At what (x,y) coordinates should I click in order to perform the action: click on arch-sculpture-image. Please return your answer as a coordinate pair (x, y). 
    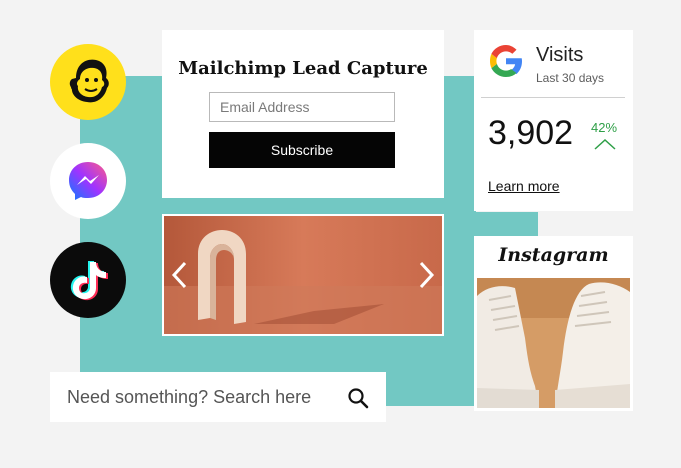
    Looking at the image, I should click on (303, 275).